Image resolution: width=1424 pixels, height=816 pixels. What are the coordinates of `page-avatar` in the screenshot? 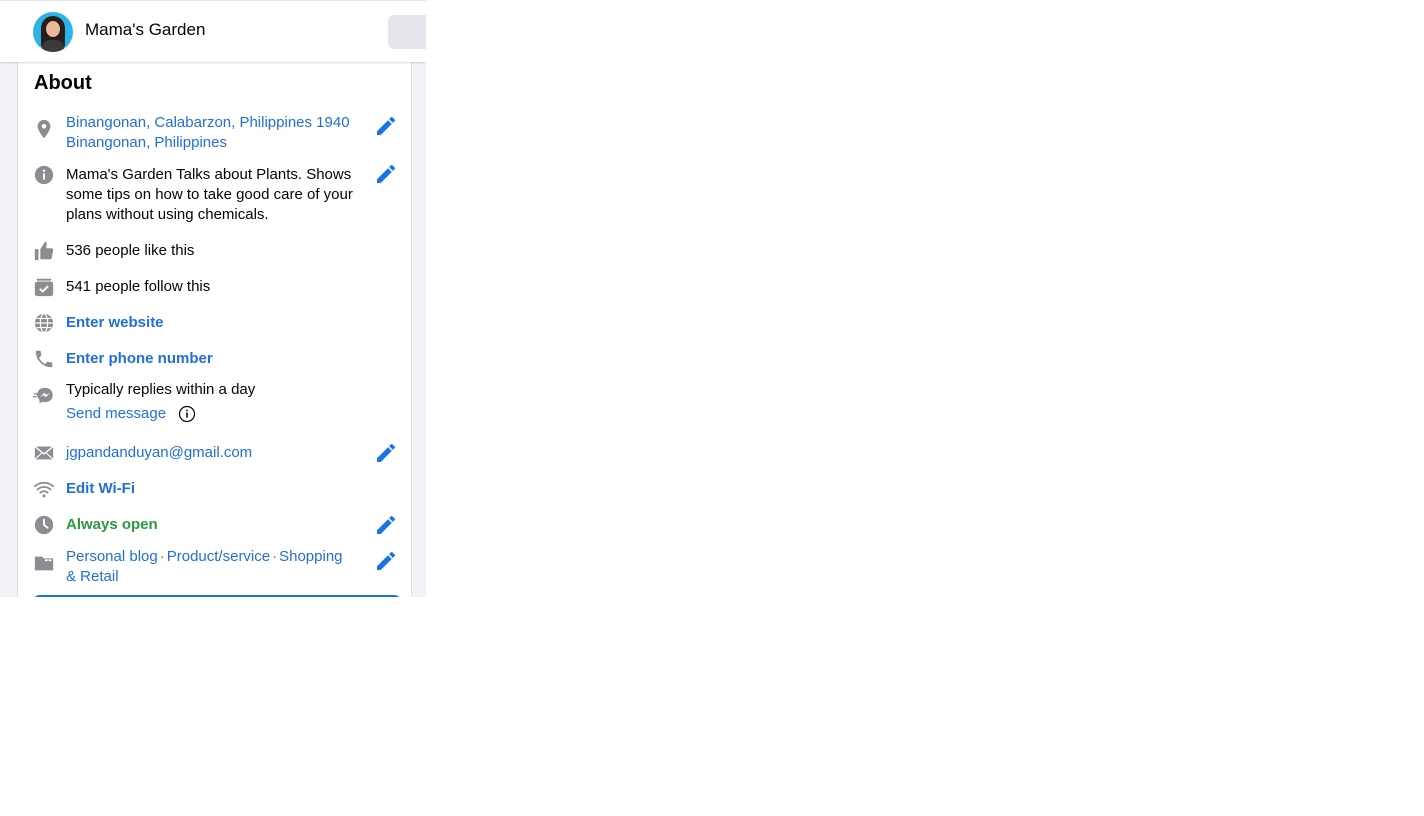 It's located at (53, 32).